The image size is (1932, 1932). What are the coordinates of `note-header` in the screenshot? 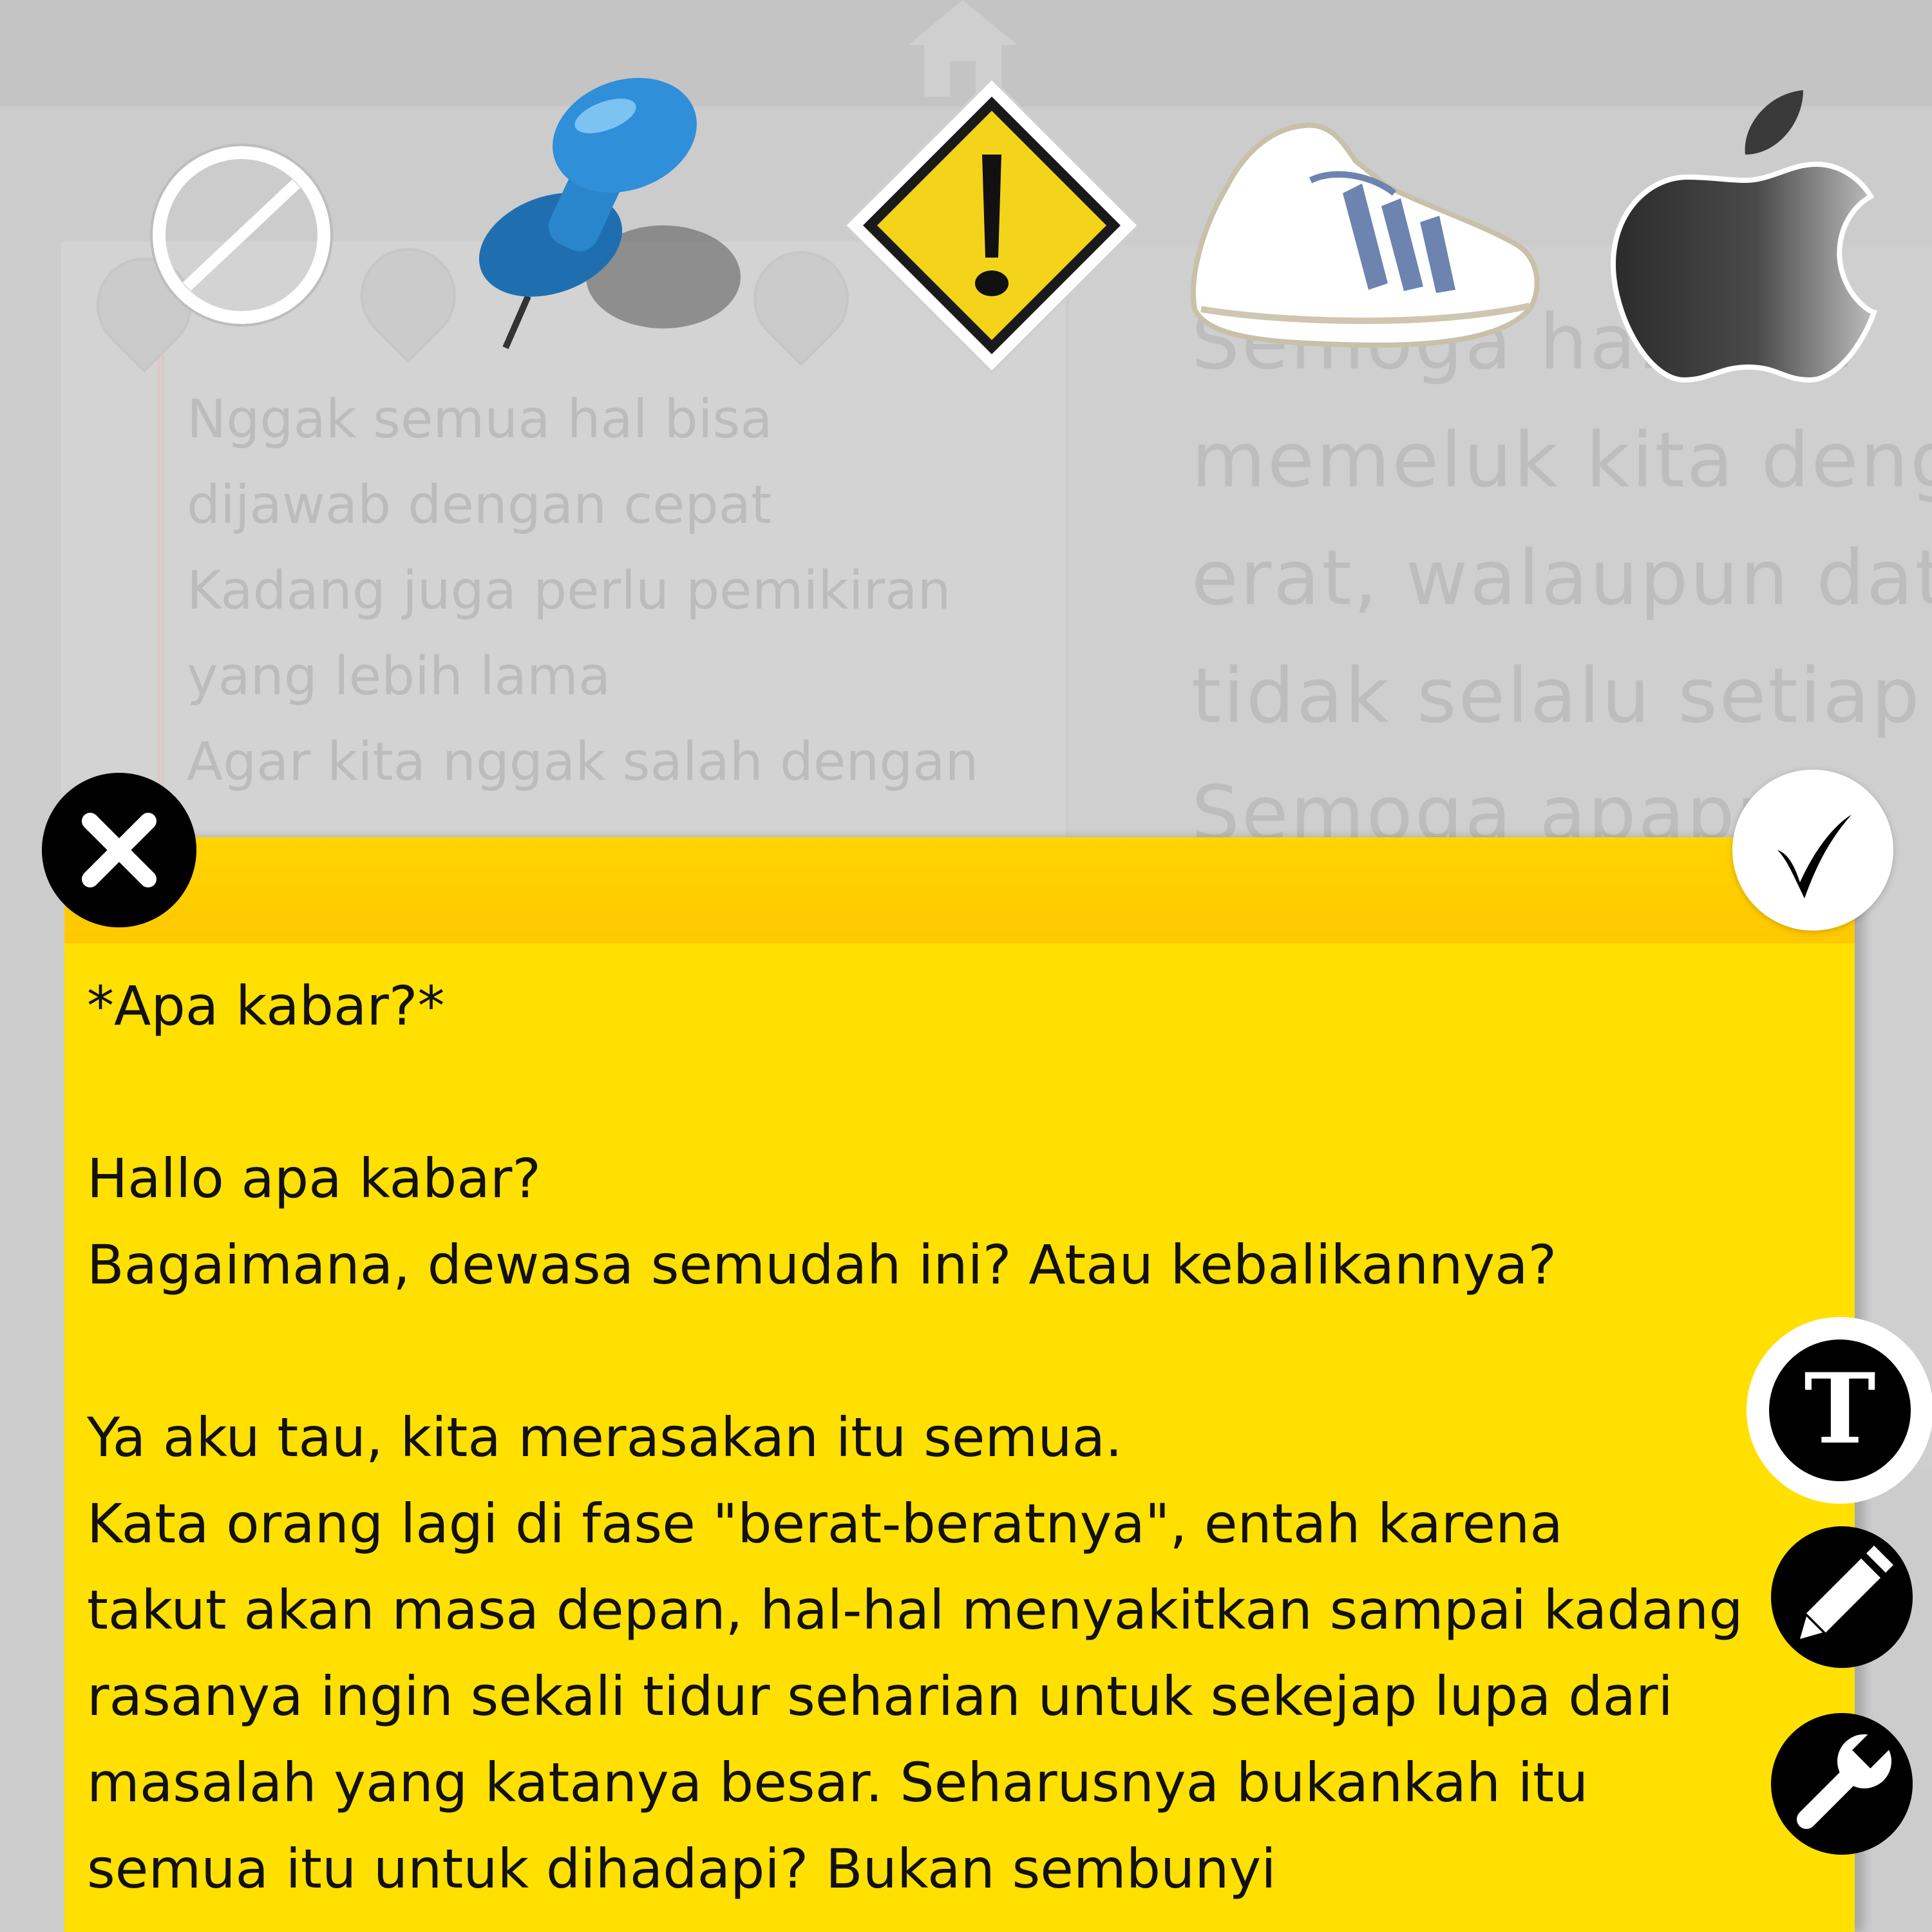 It's located at (959, 890).